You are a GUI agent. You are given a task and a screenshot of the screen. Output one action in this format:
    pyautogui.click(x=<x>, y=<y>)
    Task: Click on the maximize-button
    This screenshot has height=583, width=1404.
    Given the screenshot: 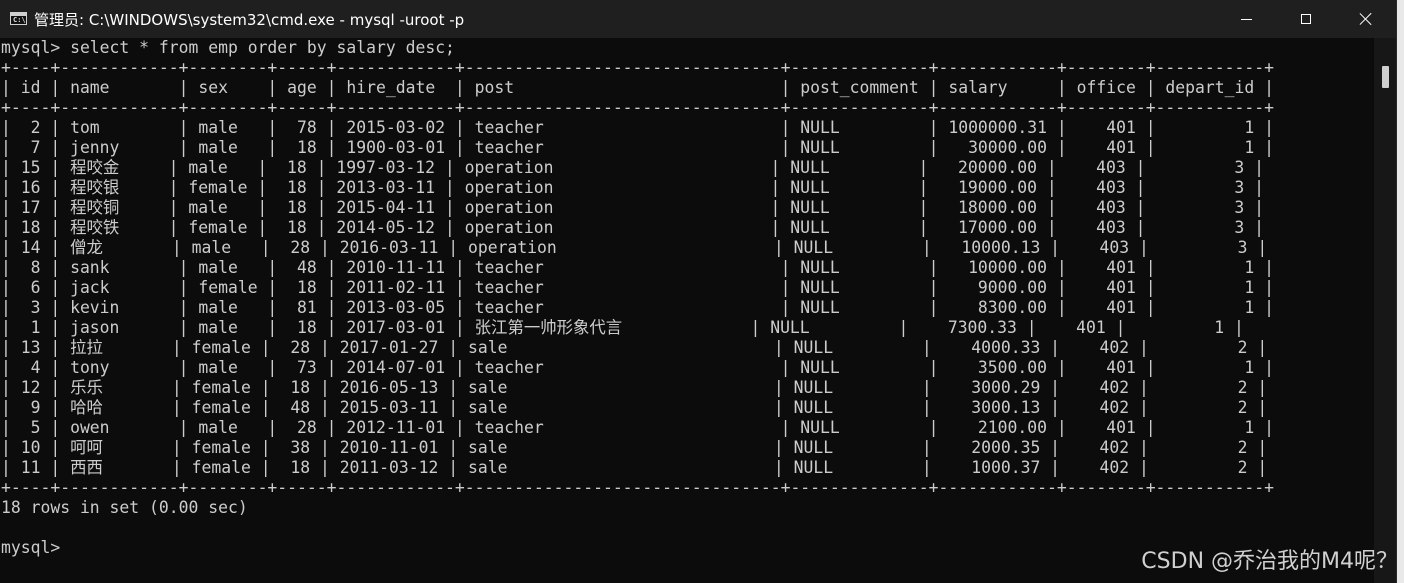 What is the action you would take?
    pyautogui.click(x=1306, y=19)
    